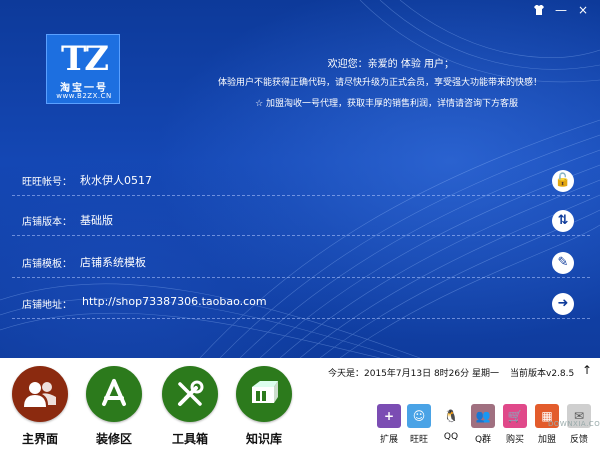 The height and width of the screenshot is (450, 600). I want to click on wangwang-icon: ☺, so click(419, 416).